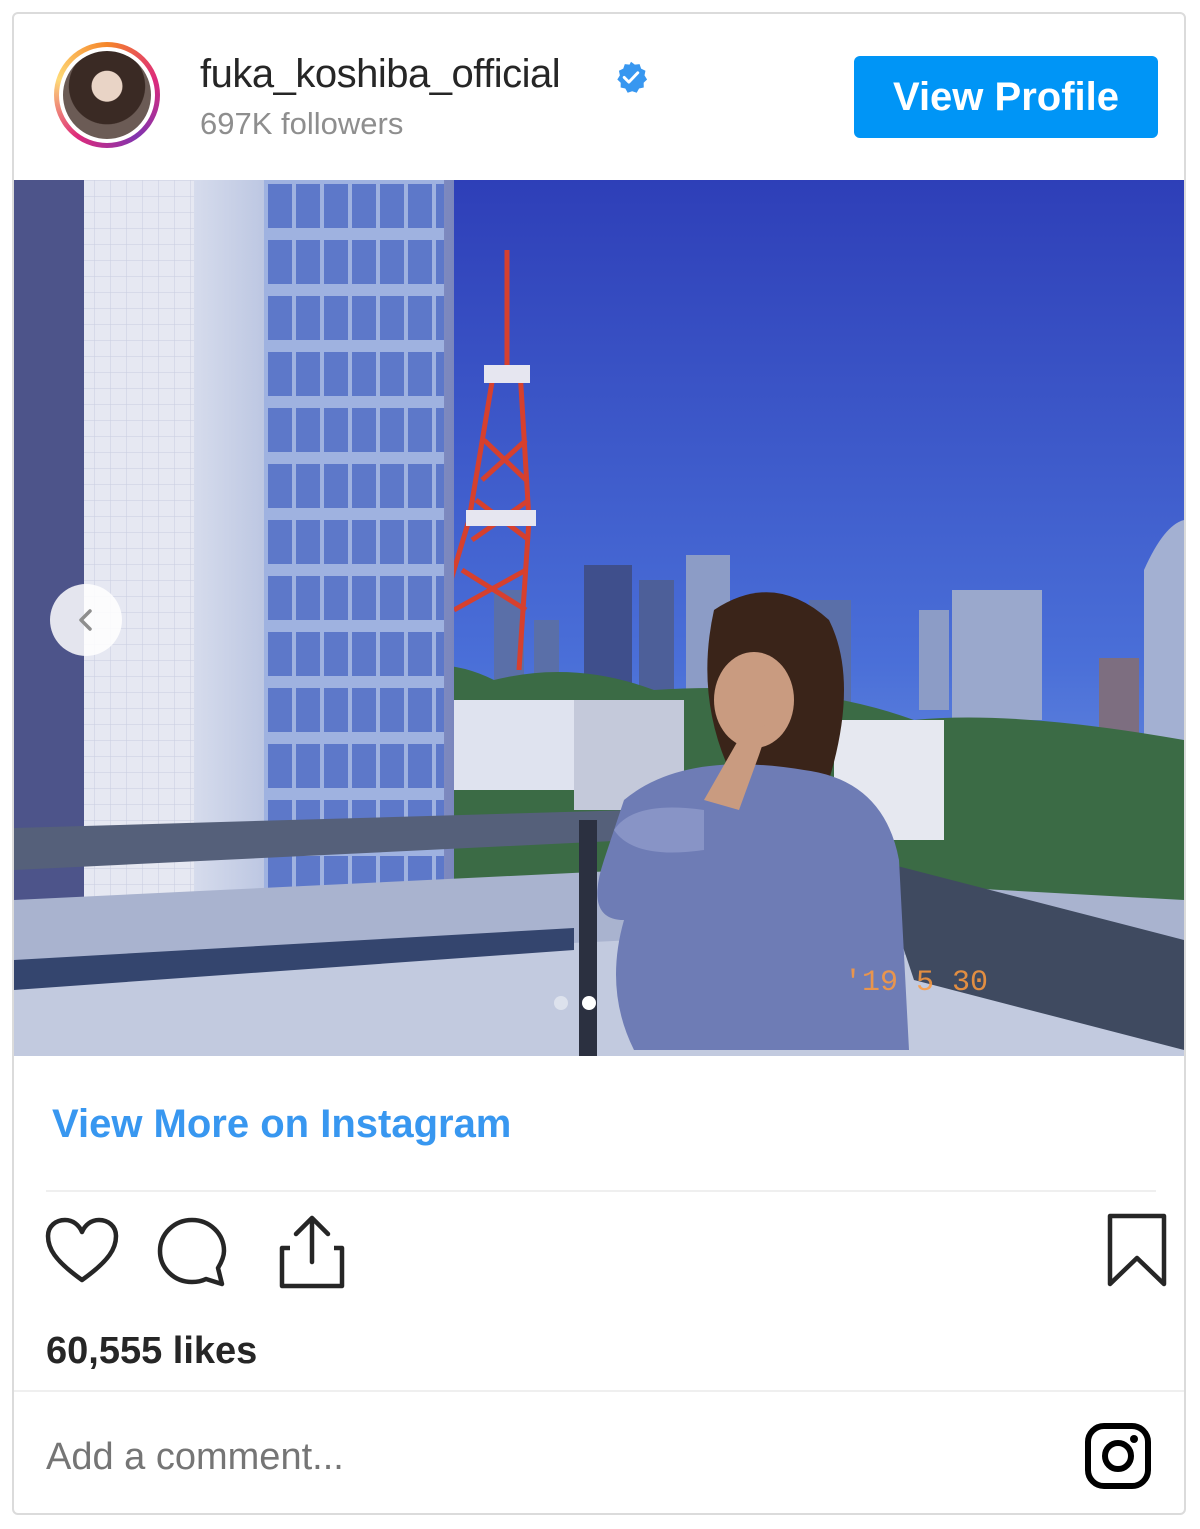 This screenshot has width=1200, height=1529. Describe the element at coordinates (446, 1457) in the screenshot. I see `comment-input` at that location.